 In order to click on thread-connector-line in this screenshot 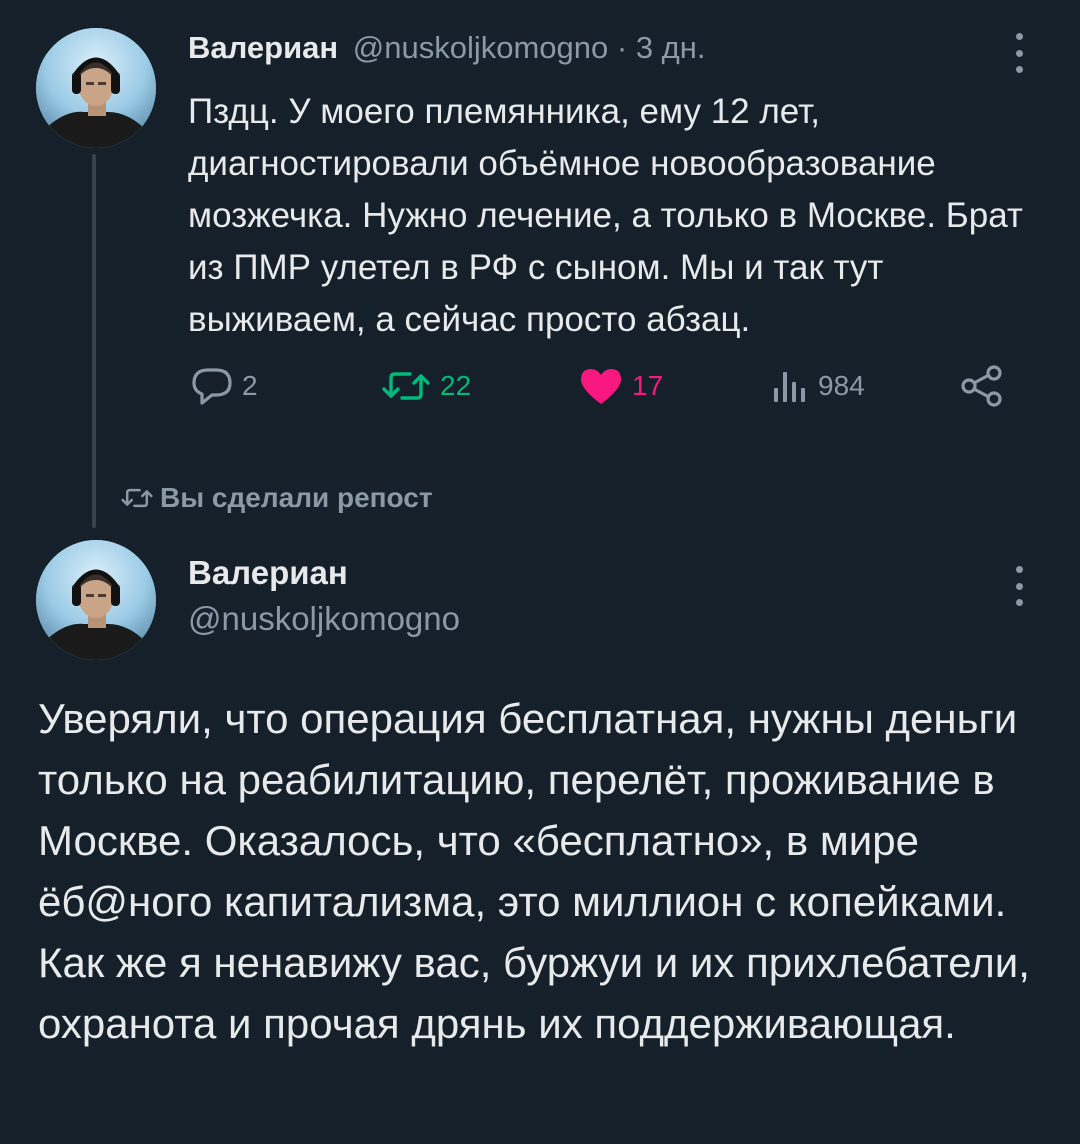, I will do `click(94, 341)`.